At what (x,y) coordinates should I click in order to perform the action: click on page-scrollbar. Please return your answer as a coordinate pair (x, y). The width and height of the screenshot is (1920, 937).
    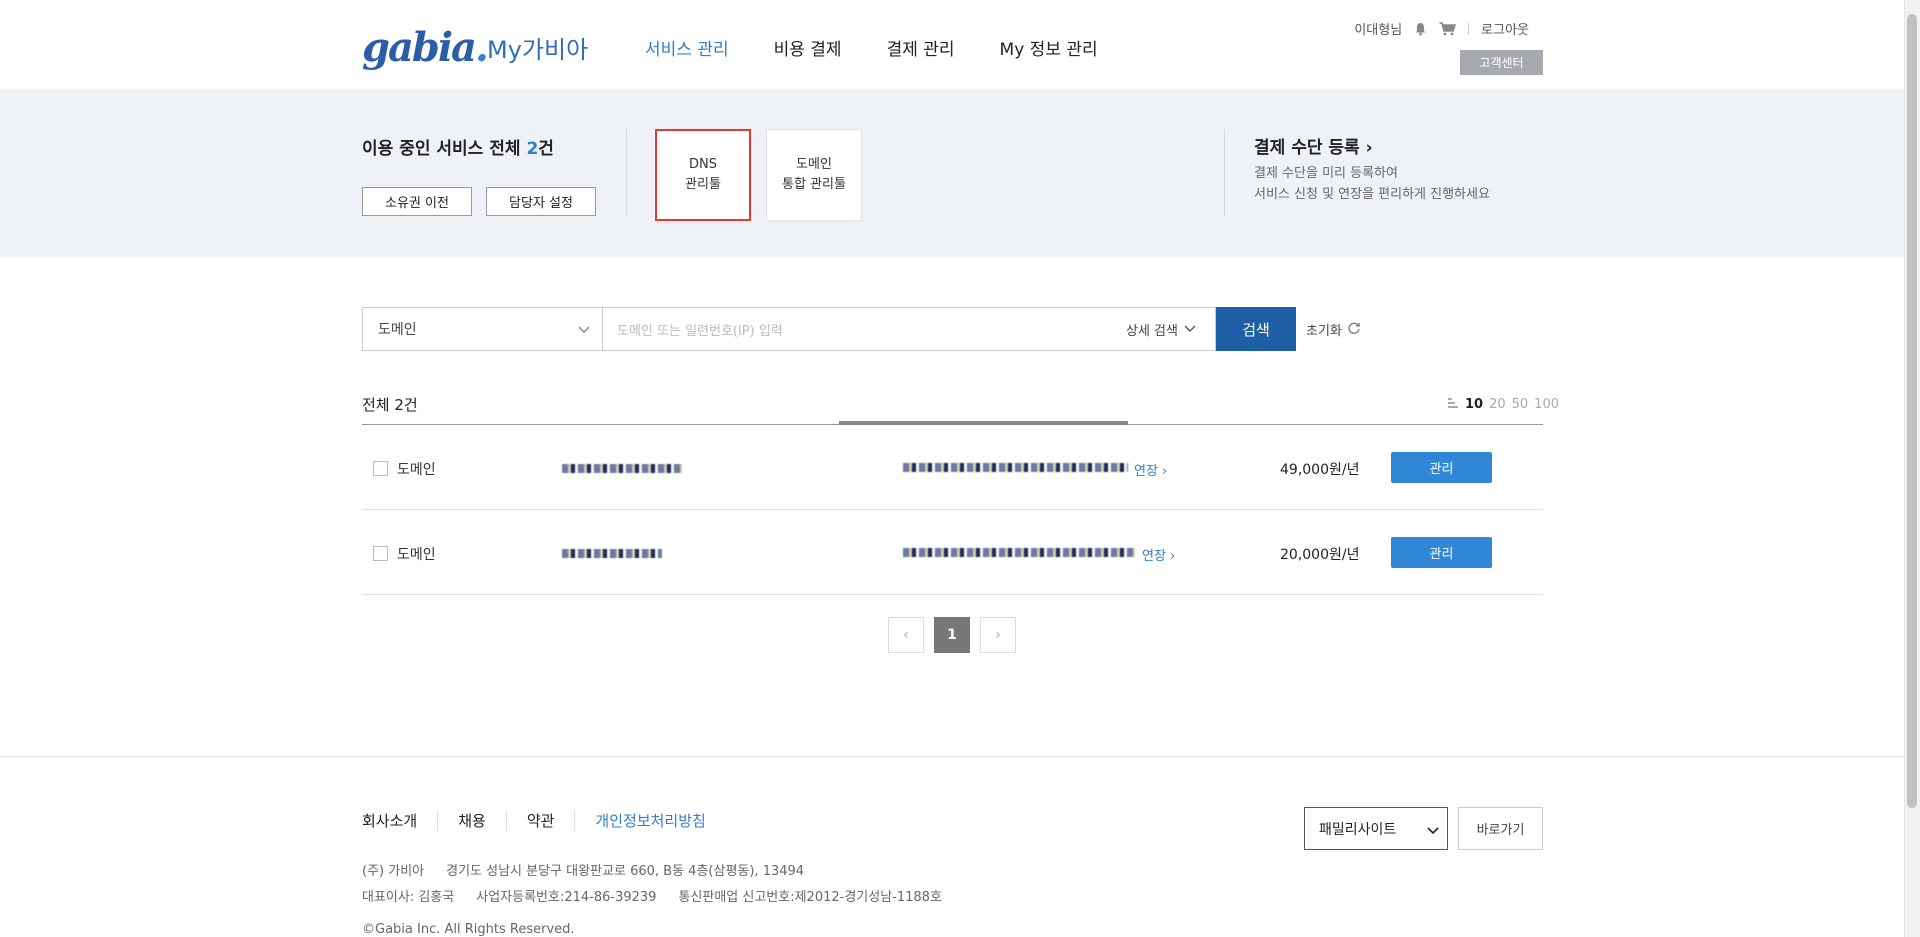
    Looking at the image, I should click on (1912, 468).